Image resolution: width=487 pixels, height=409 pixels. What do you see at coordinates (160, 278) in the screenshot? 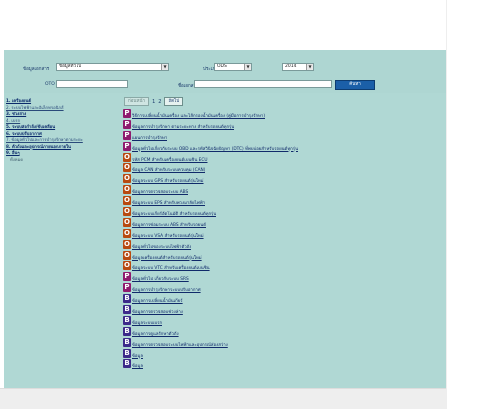
I see `document-link: ข้อมูลทั่วไป เกี่ยวกับระบบ SRS` at bounding box center [160, 278].